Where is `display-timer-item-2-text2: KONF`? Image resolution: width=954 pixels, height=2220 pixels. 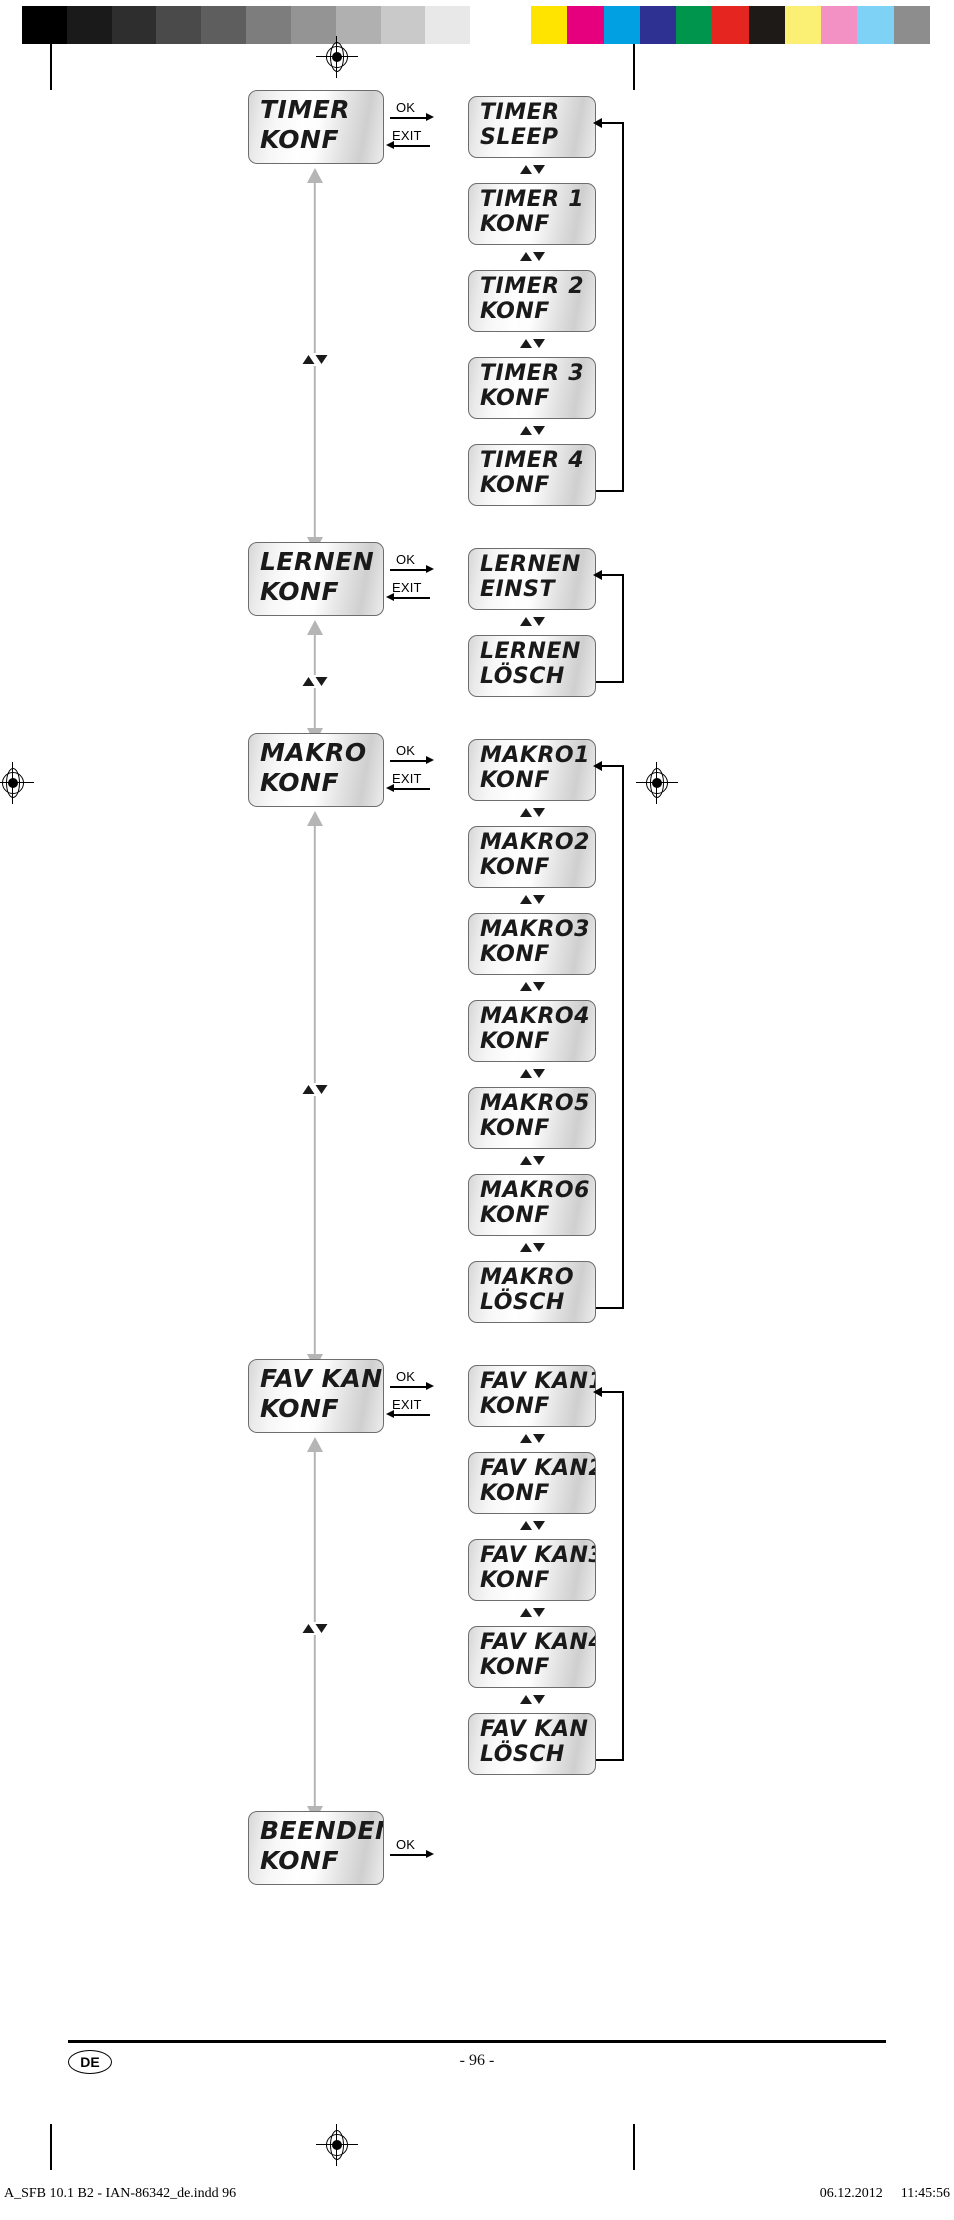
display-timer-item-2-text2: KONF is located at coordinates (515, 224).